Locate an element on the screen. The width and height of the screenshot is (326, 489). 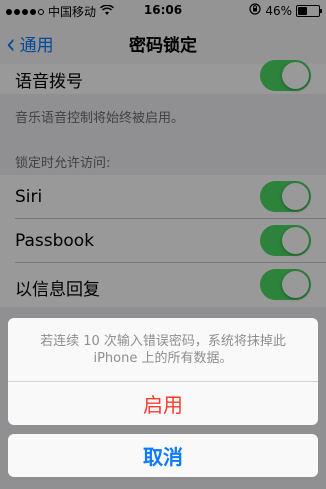
action-sheet-message: 若连续 10 次输入错误密码，系统将抹掉此 iPhone 上的所有数据。 is located at coordinates (163, 350).